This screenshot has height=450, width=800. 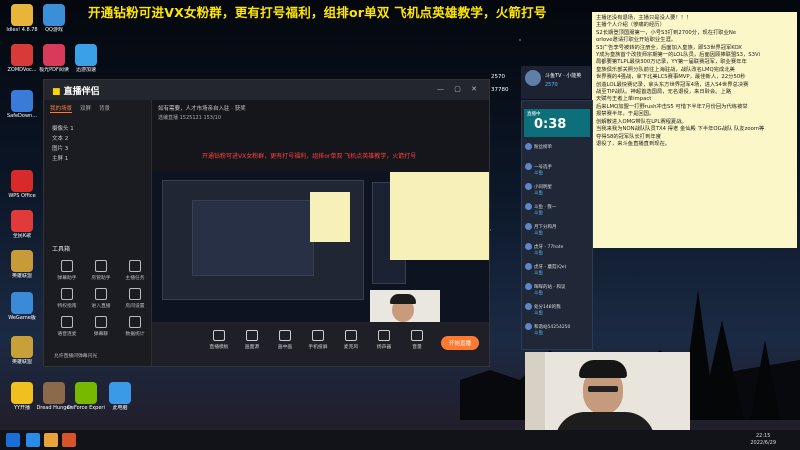 What do you see at coordinates (557, 289) in the screenshot?
I see `chat-item: 晖晖的站 - 和议 斗鱼` at bounding box center [557, 289].